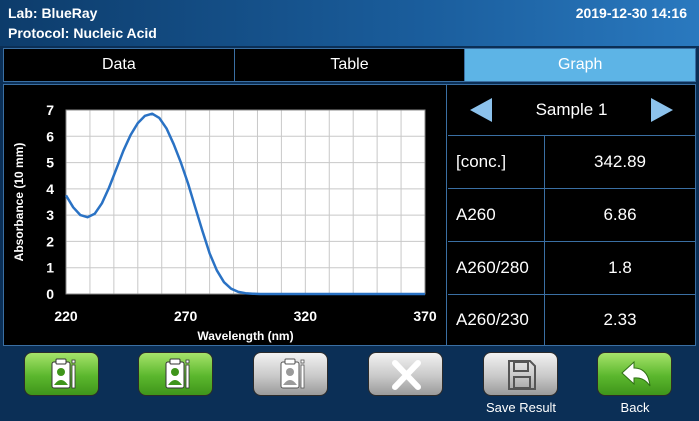 The height and width of the screenshot is (421, 699). I want to click on tab-table: Table, so click(350, 65).